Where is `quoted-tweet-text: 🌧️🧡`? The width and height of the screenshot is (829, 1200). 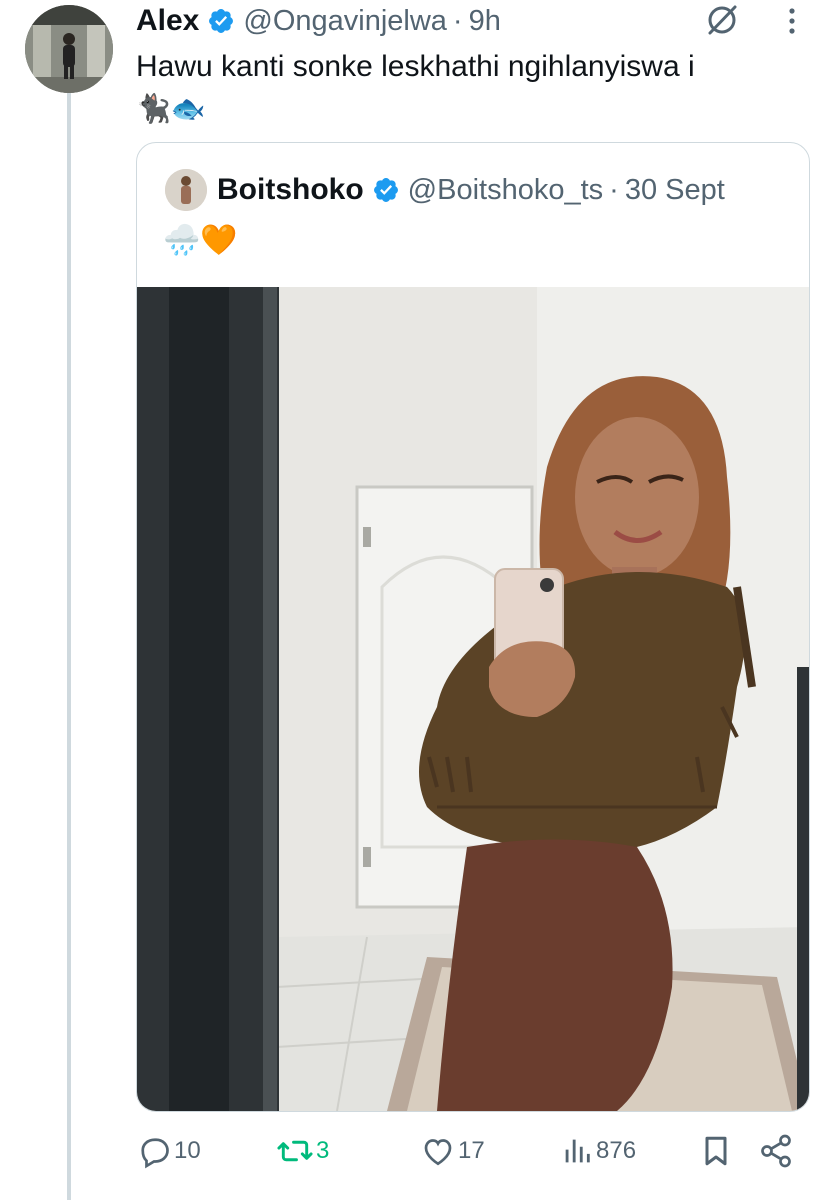
quoted-tweet-text: 🌧️🧡 is located at coordinates (200, 240).